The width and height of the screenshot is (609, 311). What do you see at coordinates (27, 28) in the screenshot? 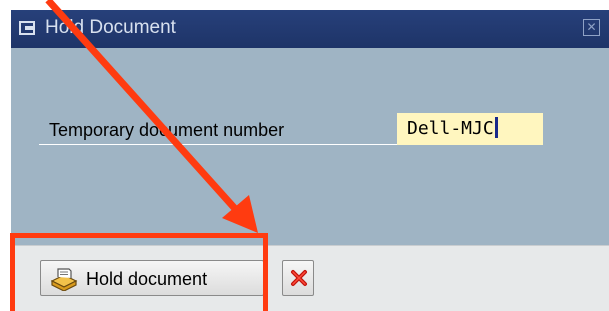
I see `window-icon` at bounding box center [27, 28].